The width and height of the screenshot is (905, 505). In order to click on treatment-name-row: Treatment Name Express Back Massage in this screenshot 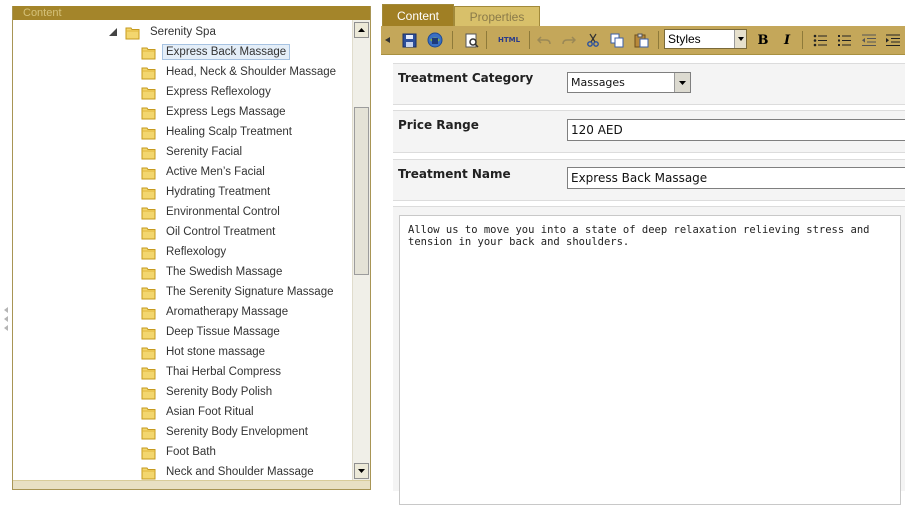, I will do `click(649, 180)`.